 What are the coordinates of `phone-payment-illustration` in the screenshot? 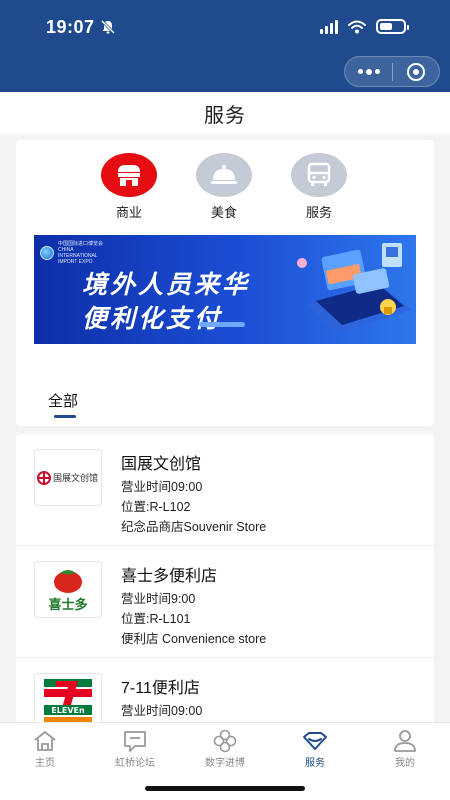 It's located at (354, 288).